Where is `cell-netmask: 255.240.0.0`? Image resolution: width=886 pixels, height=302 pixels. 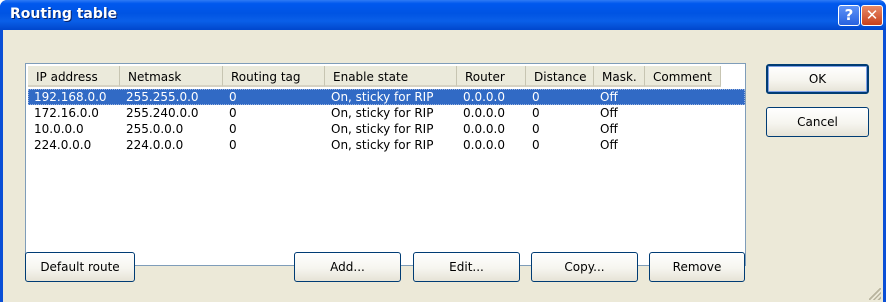
cell-netmask: 255.240.0.0 is located at coordinates (162, 113).